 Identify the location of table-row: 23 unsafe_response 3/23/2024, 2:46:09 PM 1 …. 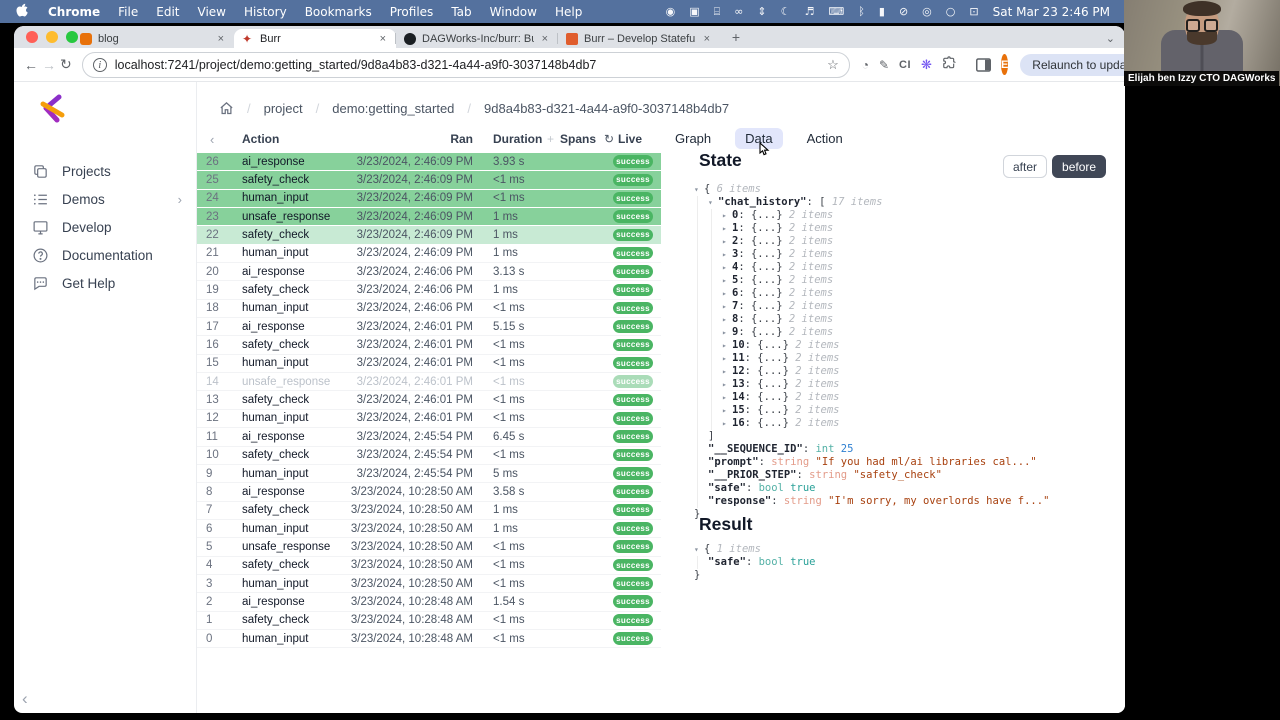
(429, 217).